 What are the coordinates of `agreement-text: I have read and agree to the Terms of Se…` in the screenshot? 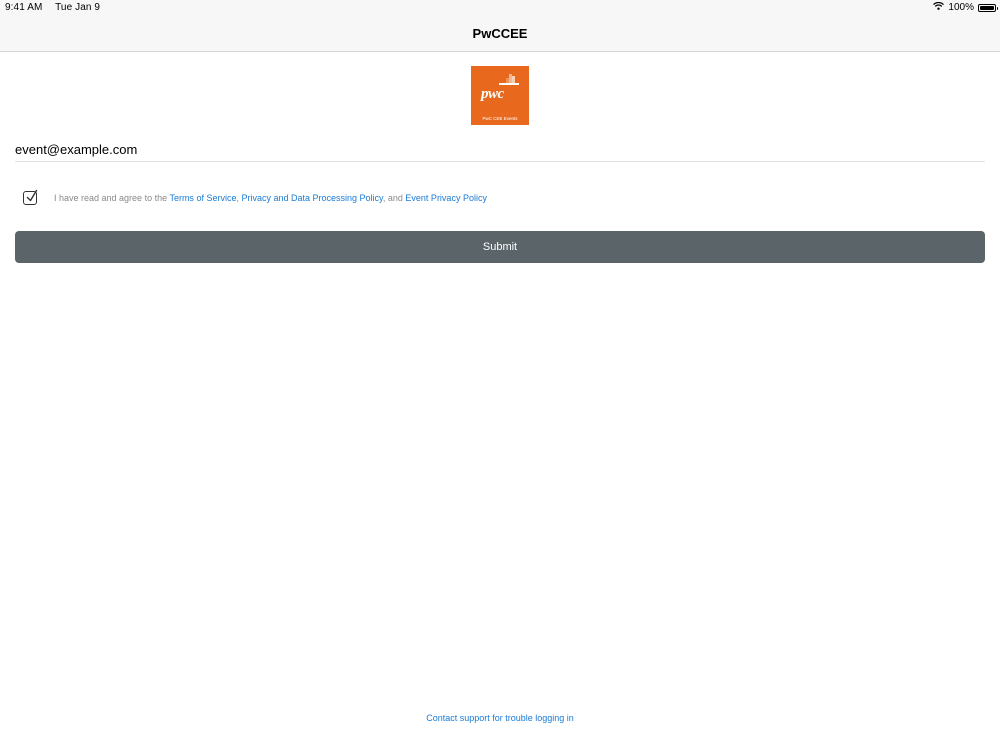 It's located at (270, 198).